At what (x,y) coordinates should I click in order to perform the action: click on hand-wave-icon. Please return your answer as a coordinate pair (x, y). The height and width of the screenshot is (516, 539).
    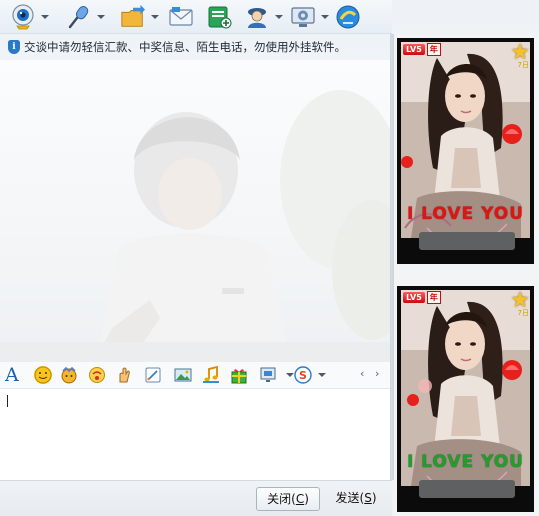
    Looking at the image, I should click on (125, 375).